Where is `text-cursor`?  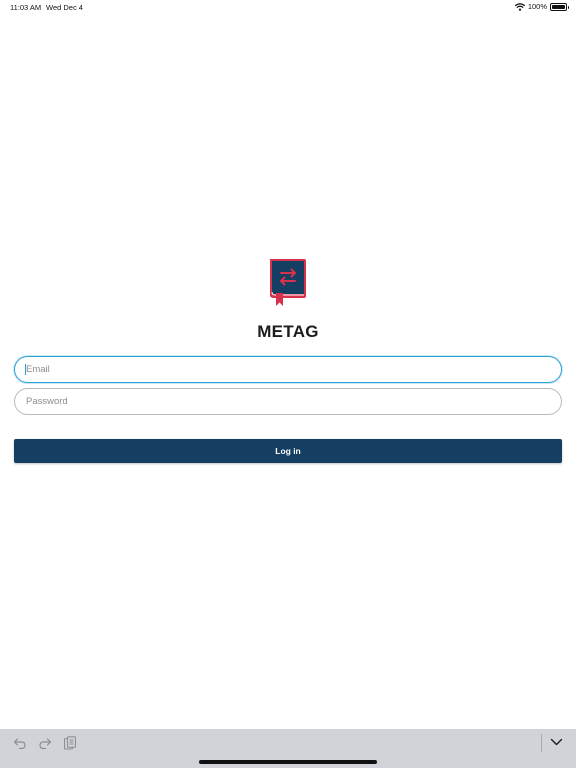 text-cursor is located at coordinates (25, 369).